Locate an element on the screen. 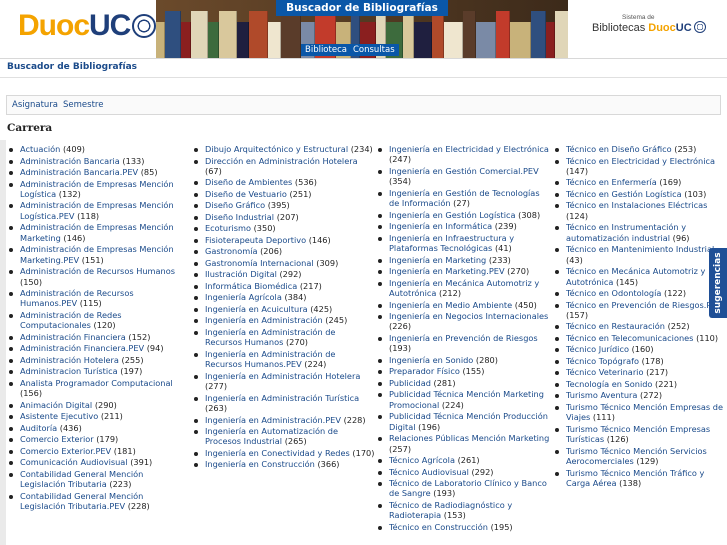 This screenshot has height=545, width=727. carrera-link: Ilustración Digital is located at coordinates (241, 274).